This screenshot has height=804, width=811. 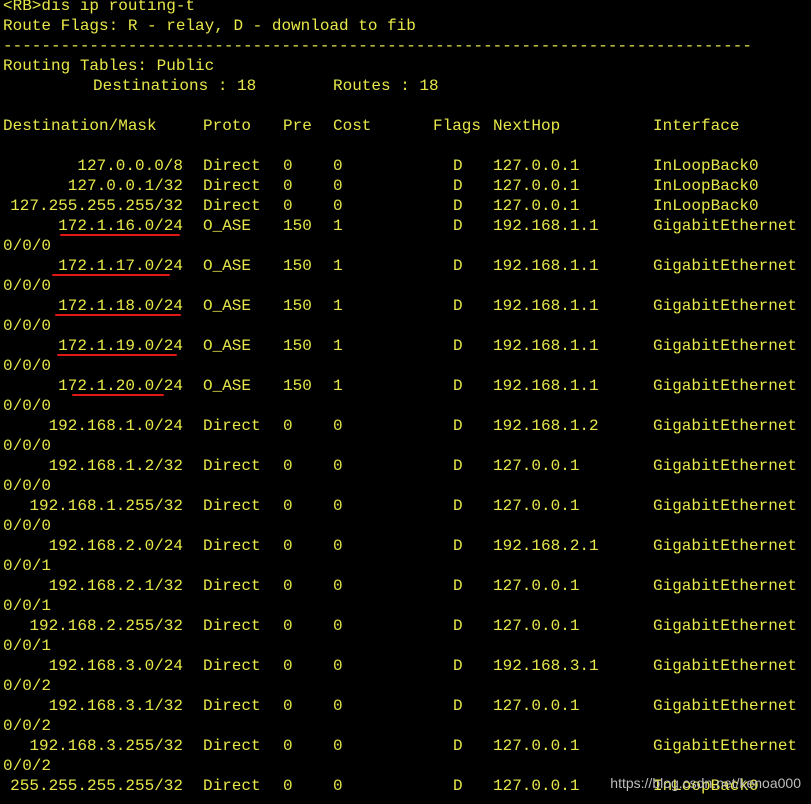 What do you see at coordinates (115, 666) in the screenshot?
I see `route-destination: 192.168.3.0/24` at bounding box center [115, 666].